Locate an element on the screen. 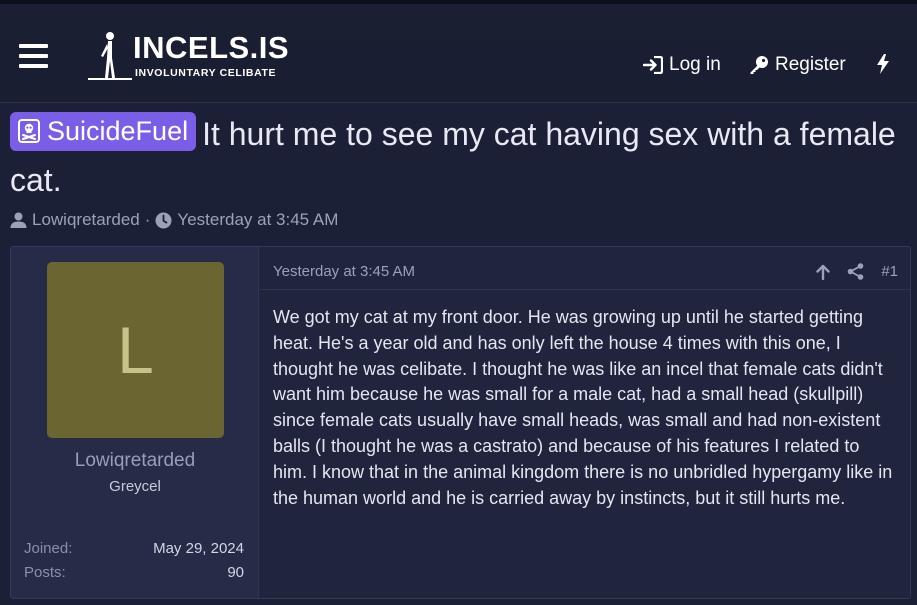 This screenshot has width=917, height=605. user-title: Greycel is located at coordinates (135, 486).